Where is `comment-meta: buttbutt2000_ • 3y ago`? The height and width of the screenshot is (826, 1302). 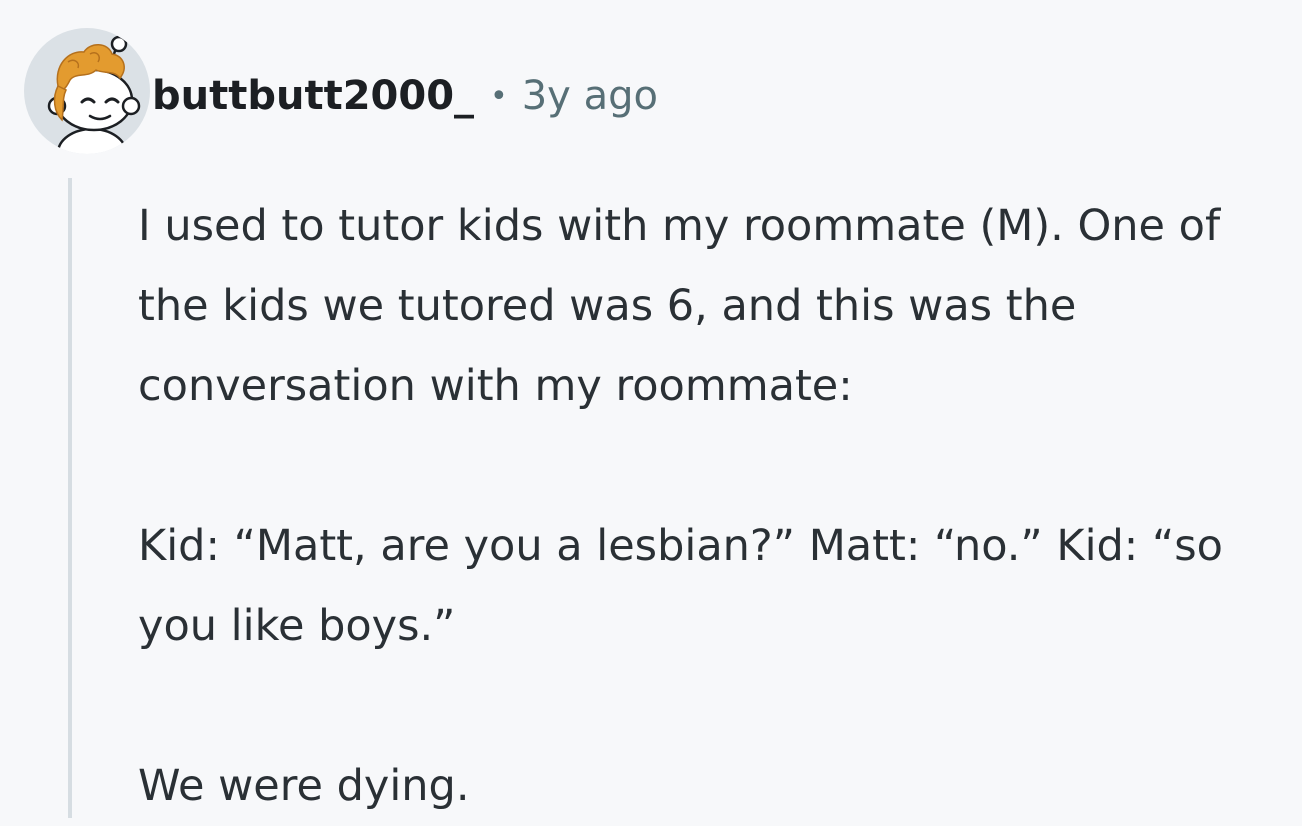
comment-meta: buttbutt2000_ • 3y ago is located at coordinates (405, 96).